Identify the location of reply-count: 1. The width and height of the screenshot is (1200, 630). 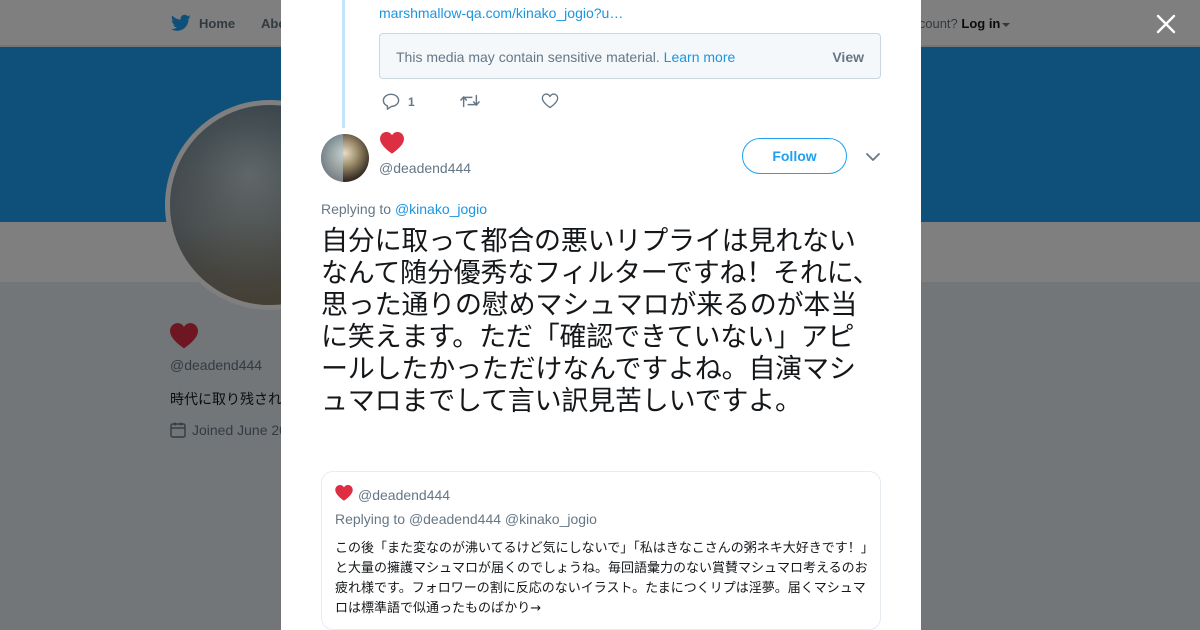
(411, 101).